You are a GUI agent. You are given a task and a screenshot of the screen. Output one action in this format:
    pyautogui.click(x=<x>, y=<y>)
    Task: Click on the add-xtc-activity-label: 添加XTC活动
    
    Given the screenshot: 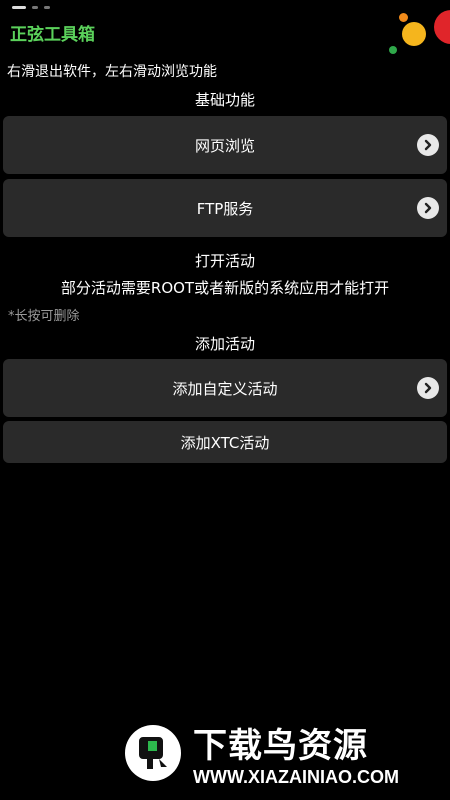 What is the action you would take?
    pyautogui.click(x=225, y=442)
    